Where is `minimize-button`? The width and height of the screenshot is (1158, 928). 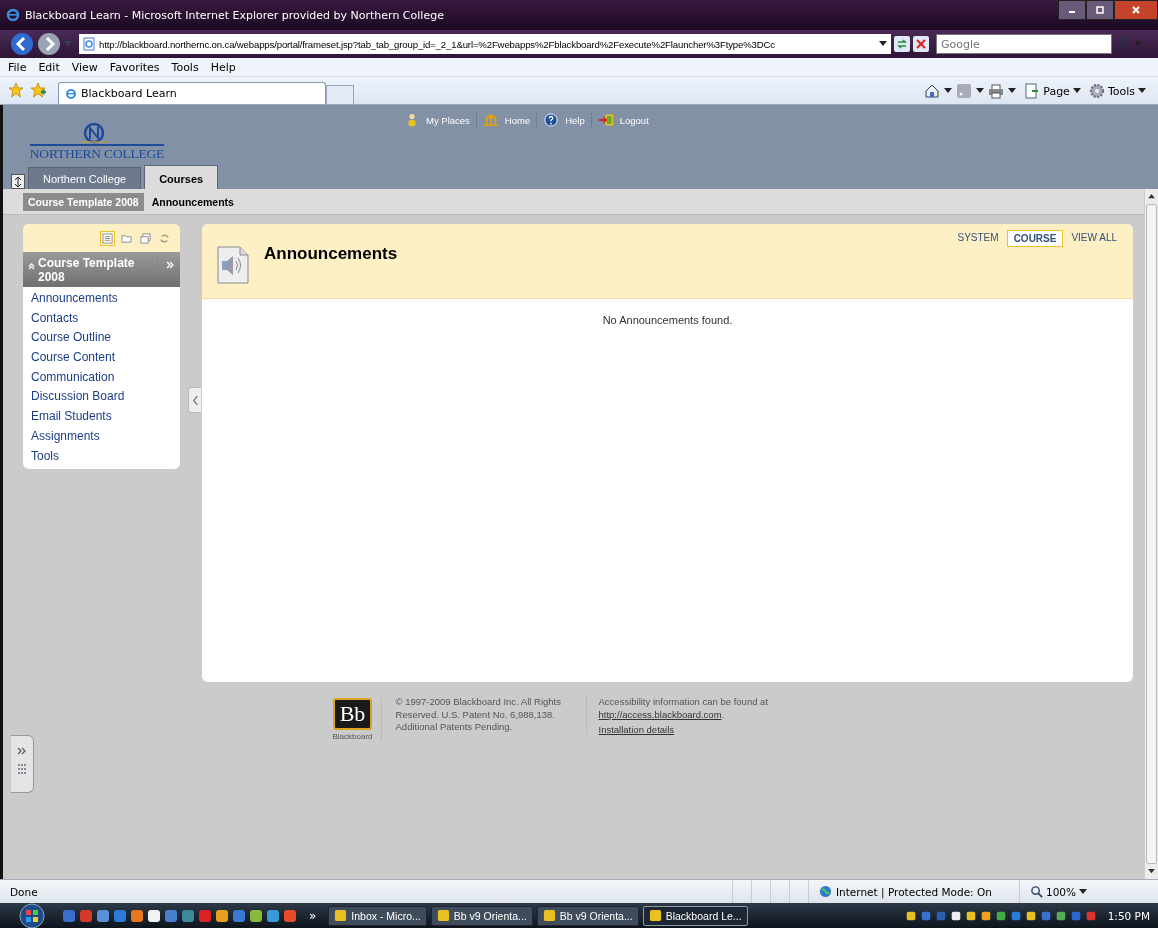
minimize-button is located at coordinates (1072, 10).